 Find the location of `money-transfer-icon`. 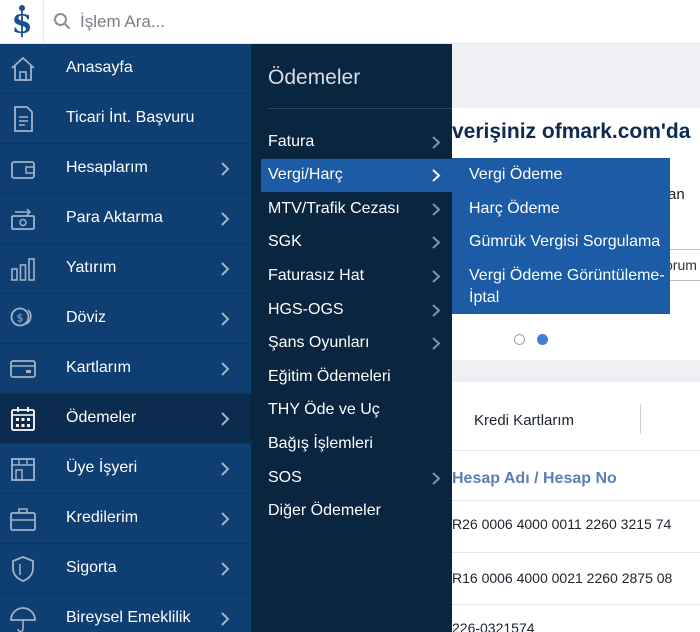

money-transfer-icon is located at coordinates (23, 219).